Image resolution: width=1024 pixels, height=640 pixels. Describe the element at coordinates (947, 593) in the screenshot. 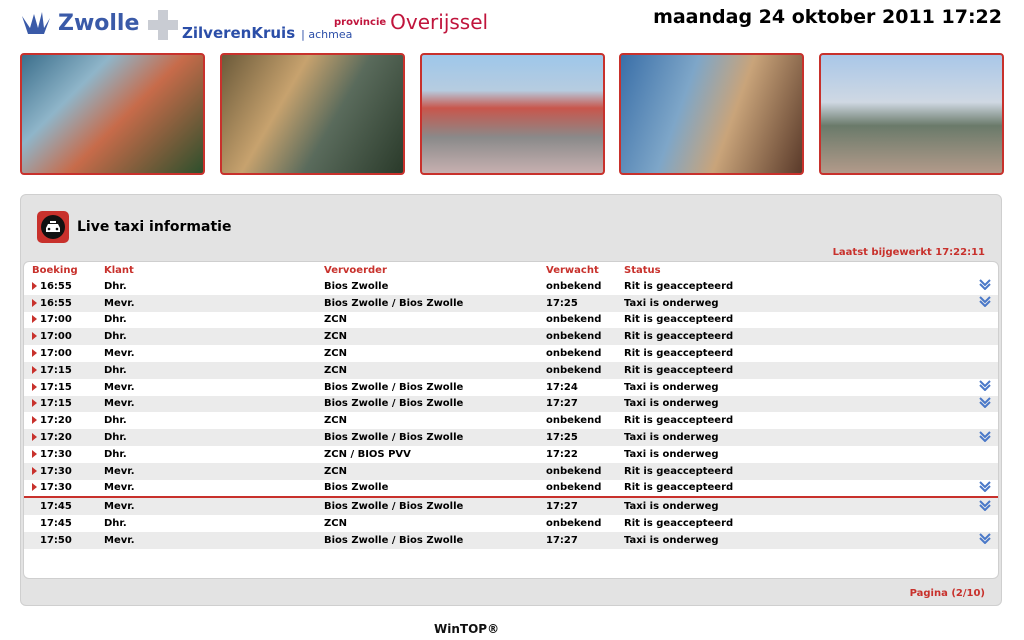

I see `pagination: Pagina (2/10)` at that location.